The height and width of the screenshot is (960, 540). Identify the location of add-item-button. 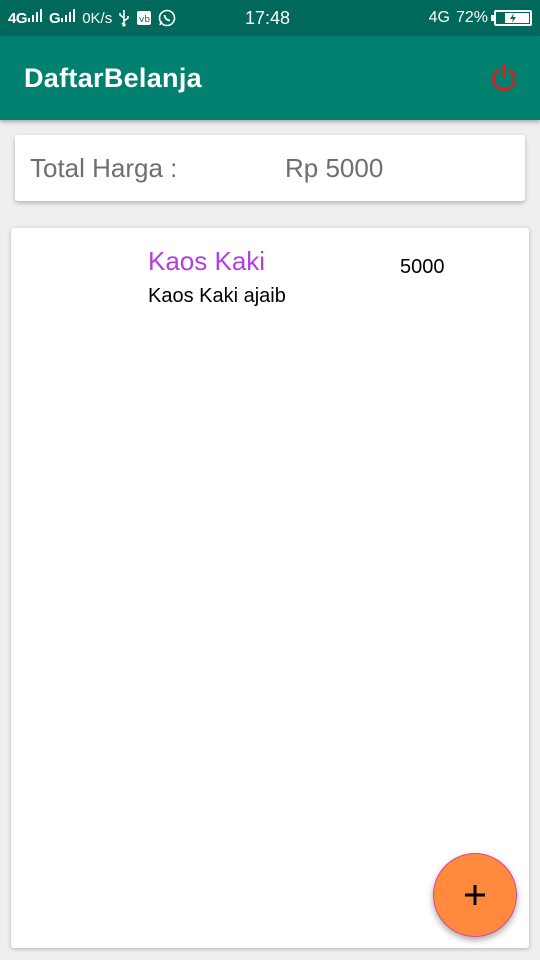
(475, 895).